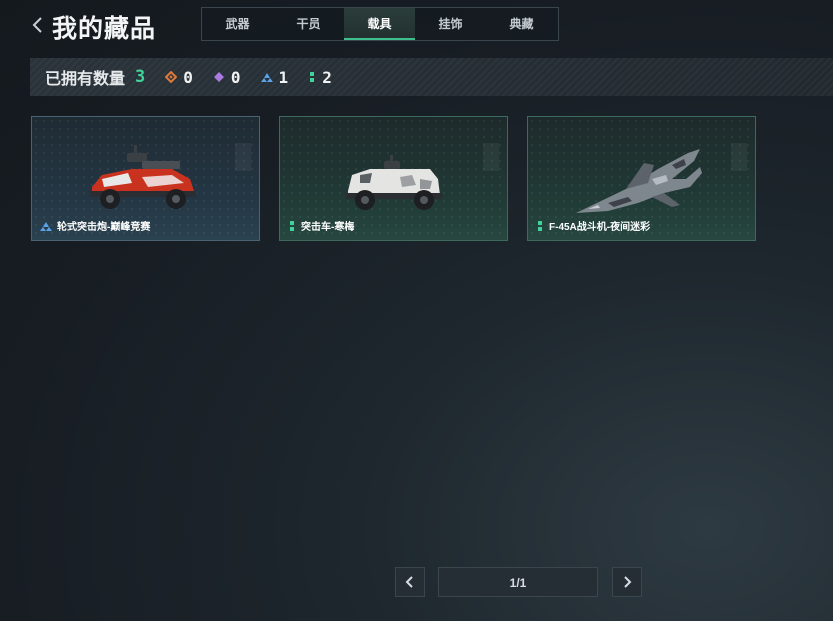 The width and height of the screenshot is (833, 621). Describe the element at coordinates (328, 227) in the screenshot. I see `card-name-label: 突击车-寒梅` at that location.